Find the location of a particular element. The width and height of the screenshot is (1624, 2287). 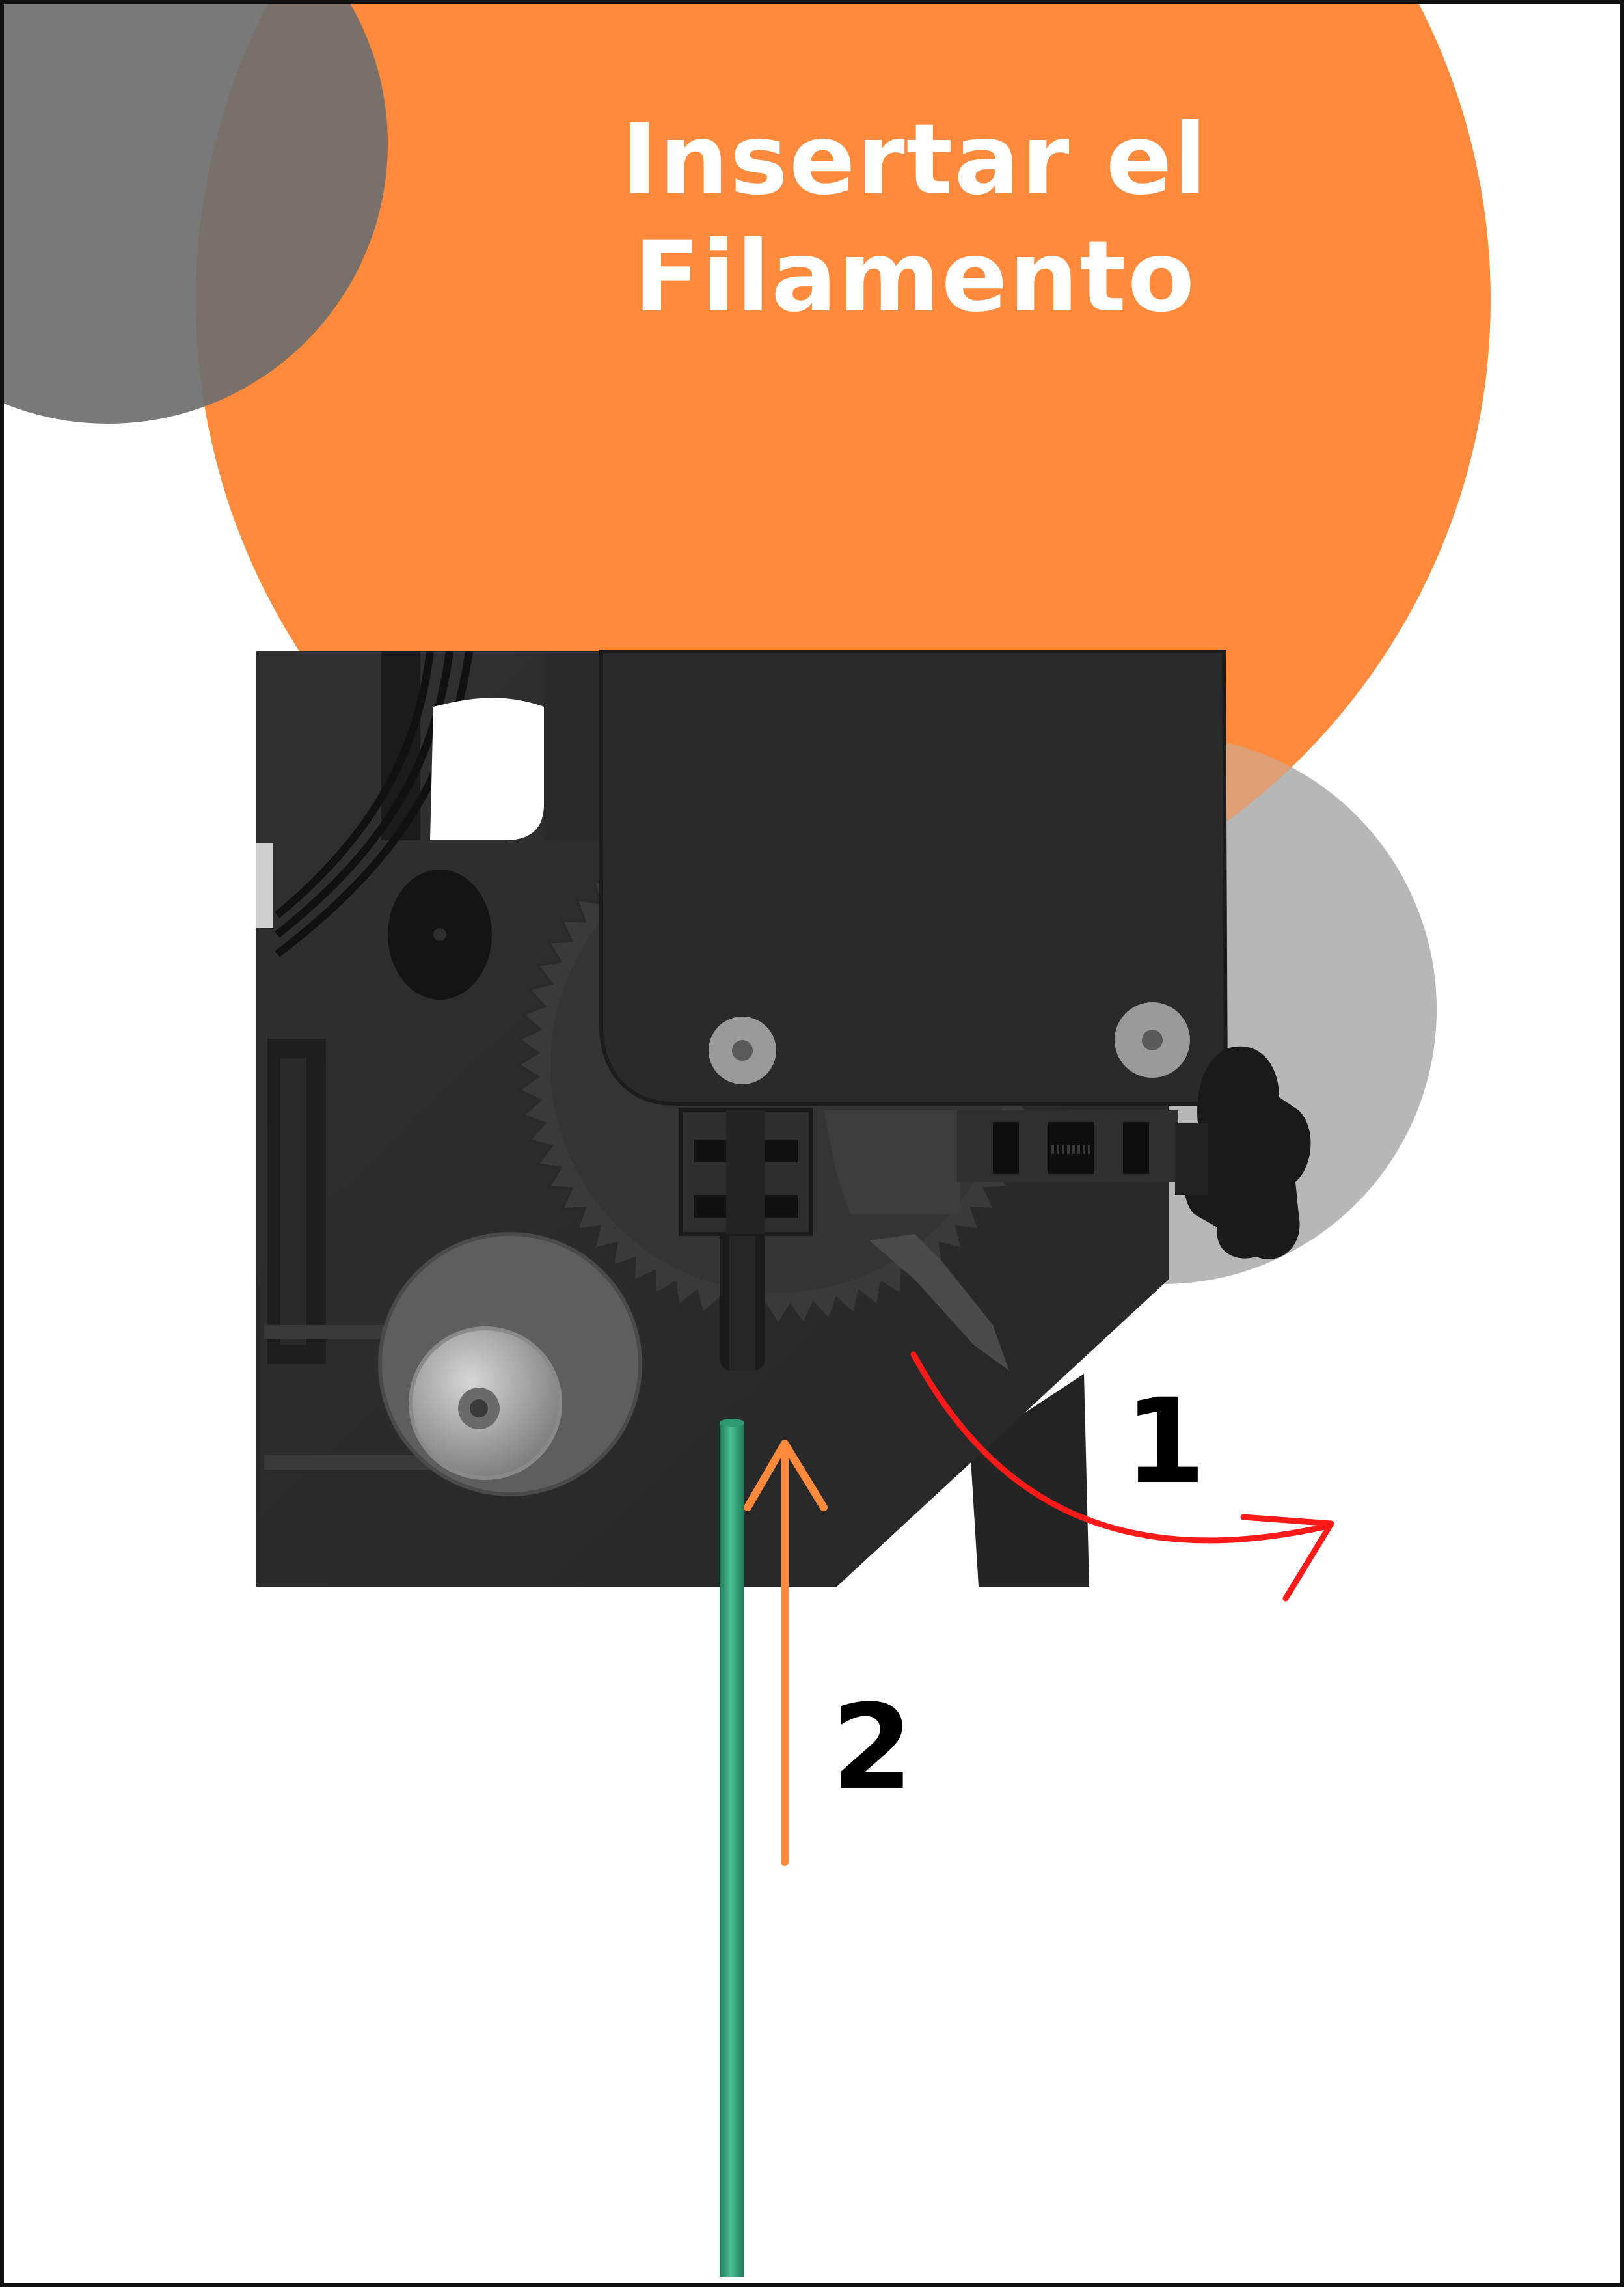

pulley-icon is located at coordinates (510, 1364).